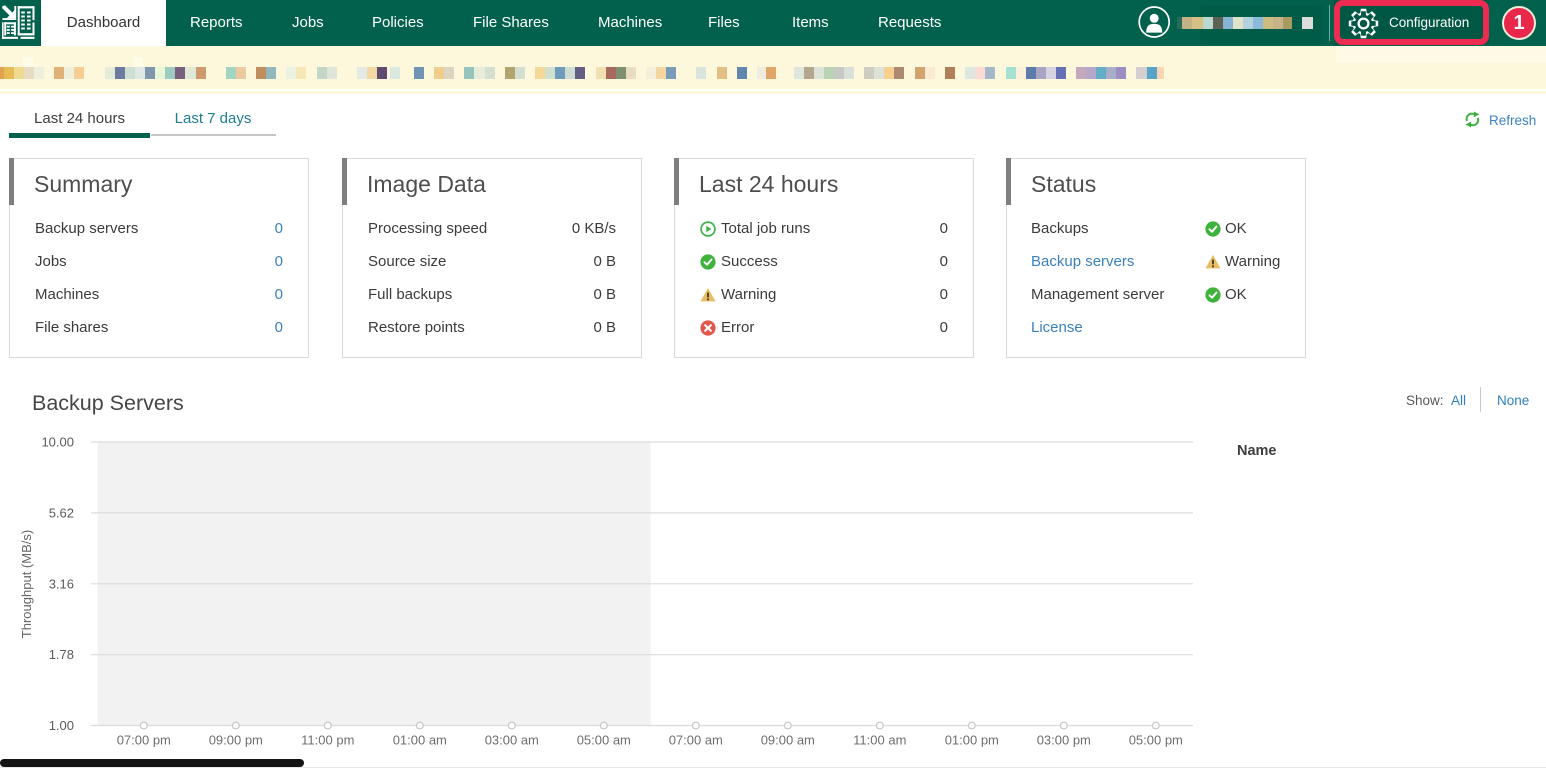 The image size is (1546, 770). Describe the element at coordinates (512, 740) in the screenshot. I see `svg-text: 03:00 am` at that location.